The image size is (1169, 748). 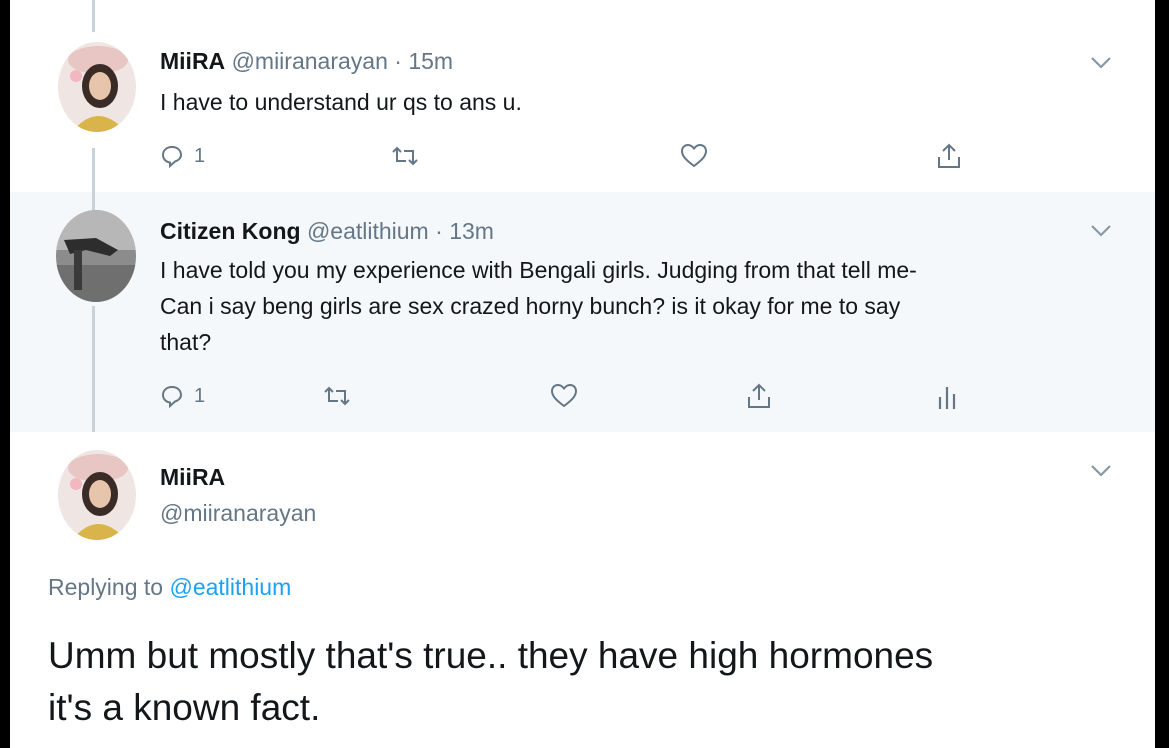 I want to click on main-tweet-text-line: it's a known fact., so click(x=184, y=707).